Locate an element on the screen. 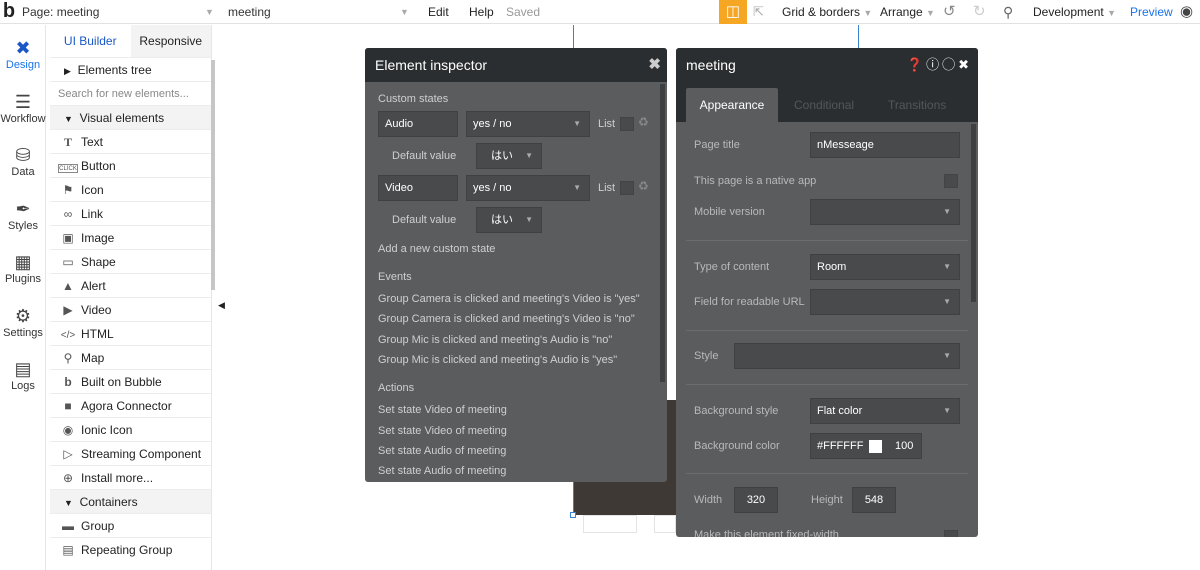 This screenshot has width=1200, height=570. bubble-logo: b is located at coordinates (9, 12).